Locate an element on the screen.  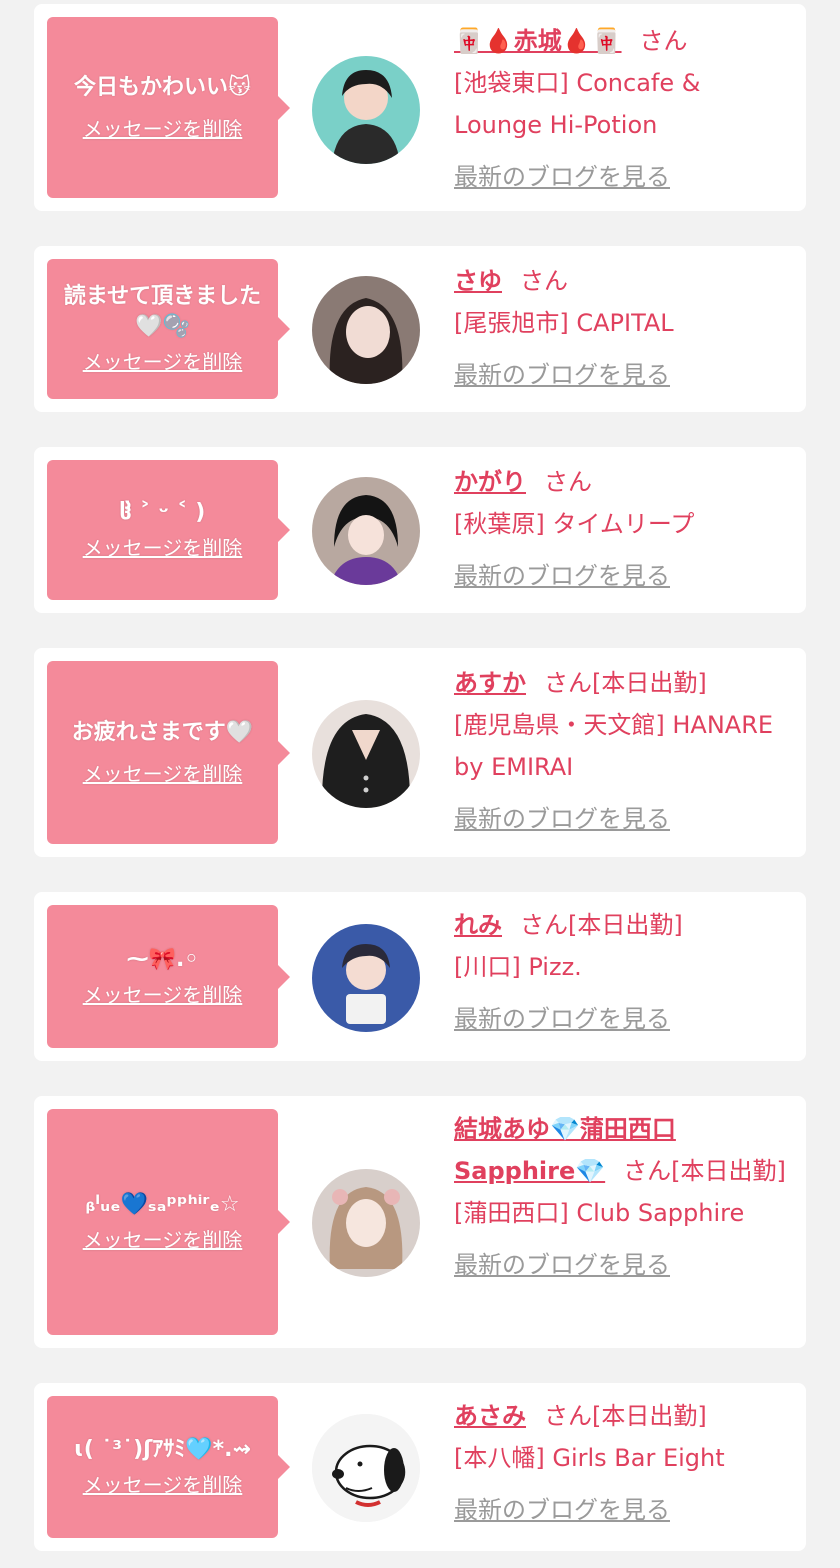
cast-name-line: あすか さん[本日出勤] is located at coordinates (624, 683).